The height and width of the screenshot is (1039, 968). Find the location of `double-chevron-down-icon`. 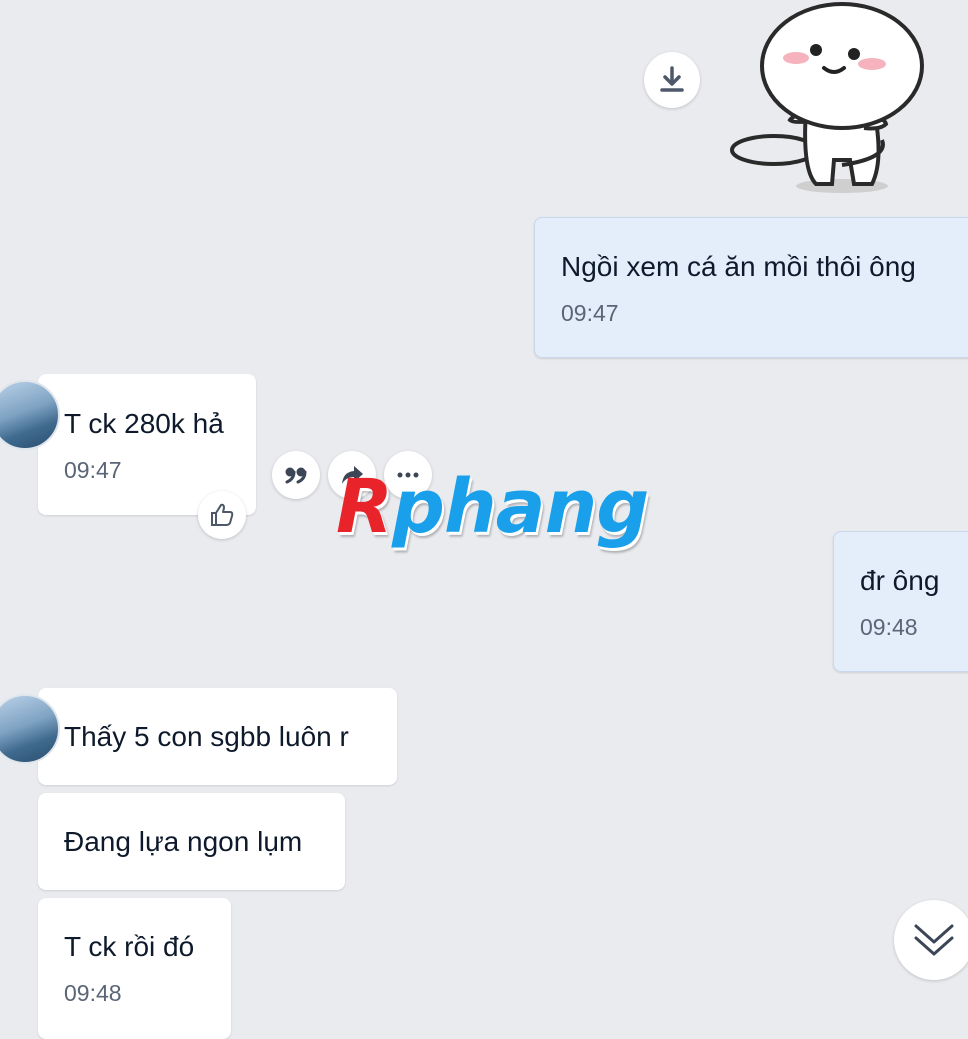

double-chevron-down-icon is located at coordinates (934, 940).